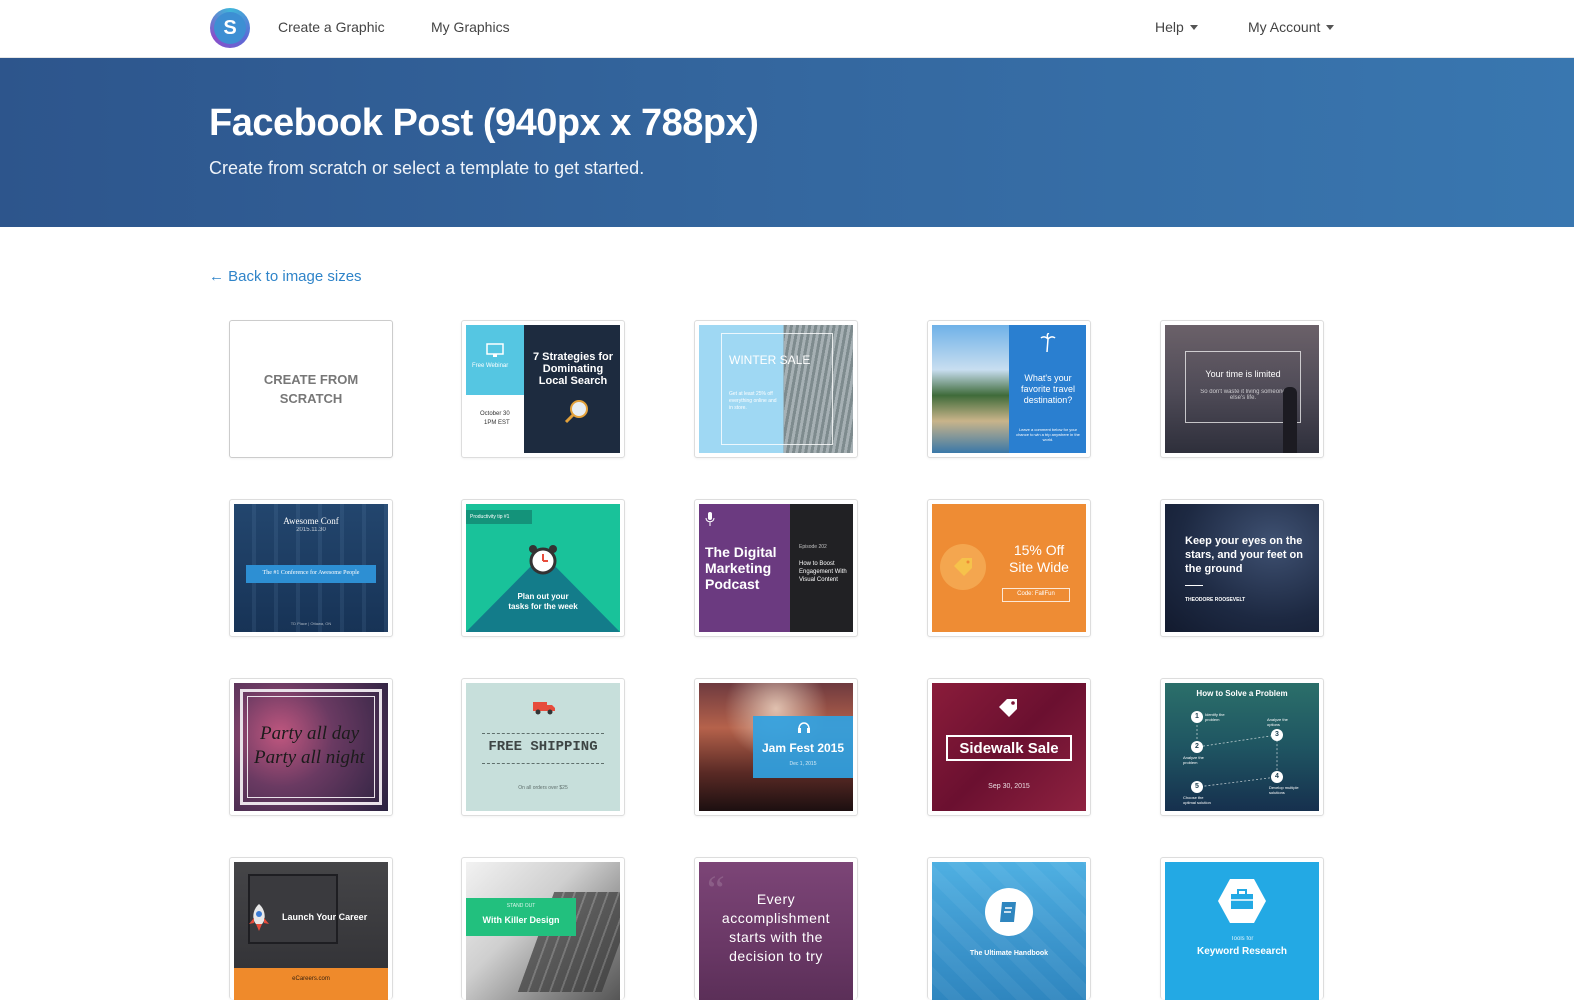 Image resolution: width=1574 pixels, height=1000 pixels. I want to click on jam-fest-date: Dec 1, 2015, so click(803, 764).